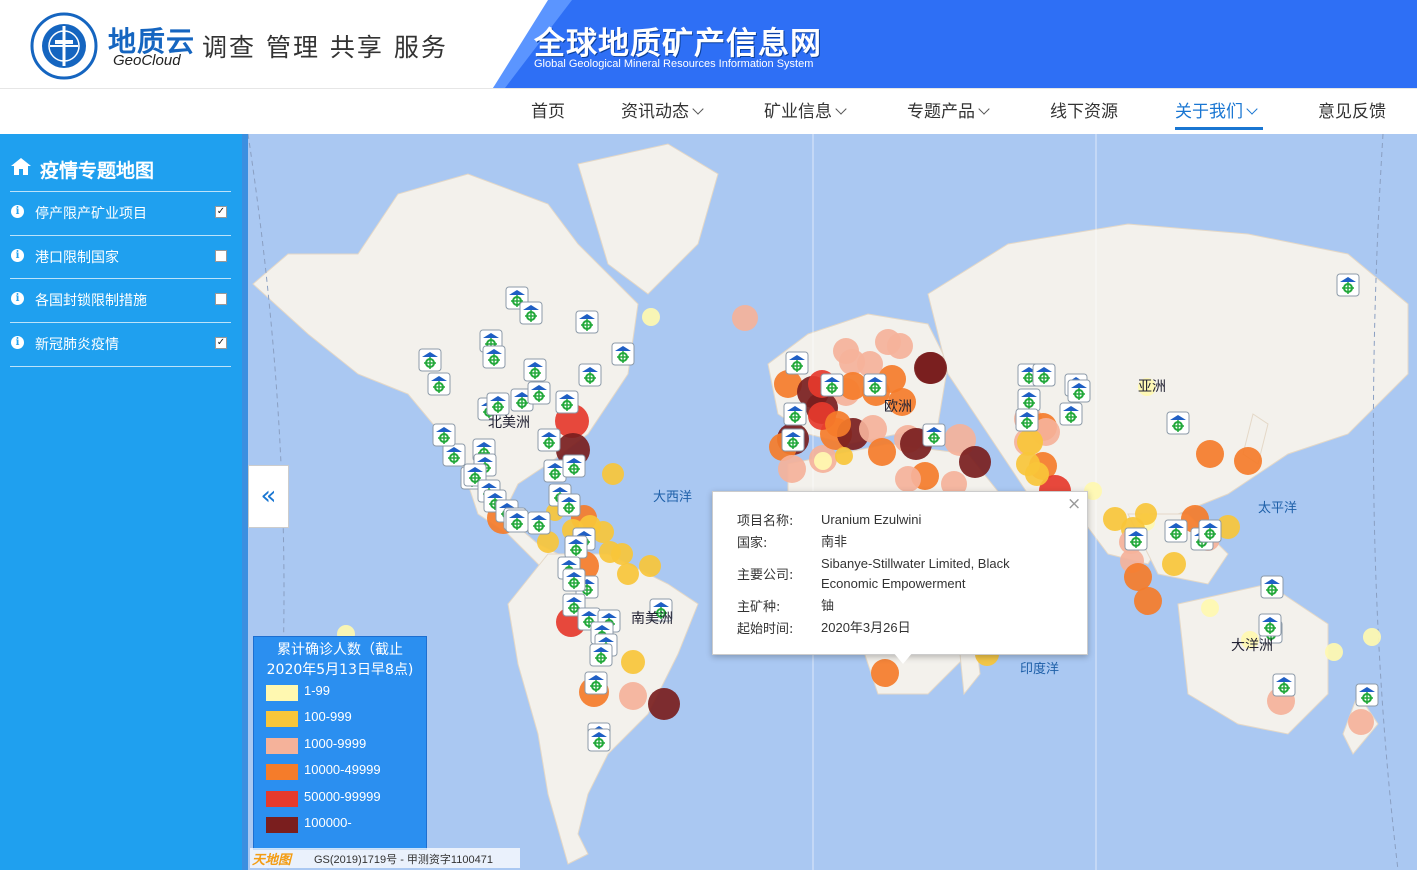 Image resolution: width=1417 pixels, height=870 pixels. What do you see at coordinates (340, 670) in the screenshot?
I see `legend-title-line: 2020年5月13日早8点)` at bounding box center [340, 670].